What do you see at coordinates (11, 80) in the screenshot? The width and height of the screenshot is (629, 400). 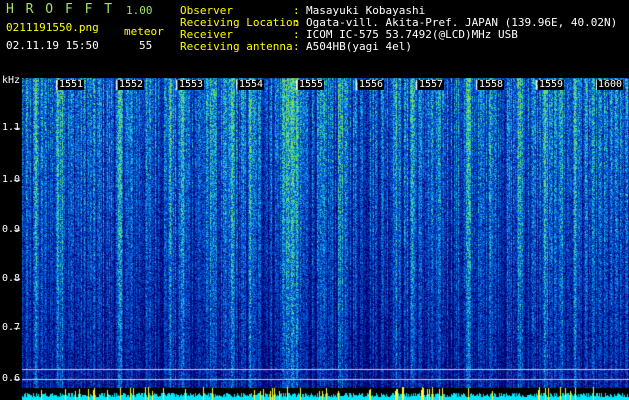 I see `y-axis-unit: kHz` at bounding box center [11, 80].